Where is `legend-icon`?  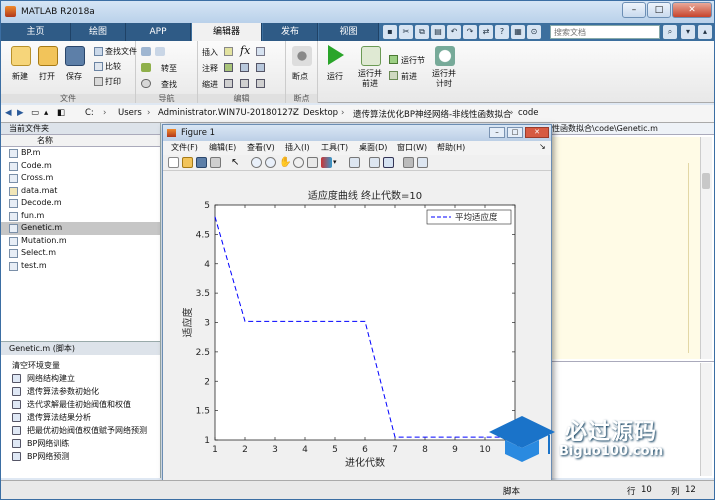 legend-icon is located at coordinates (388, 162).